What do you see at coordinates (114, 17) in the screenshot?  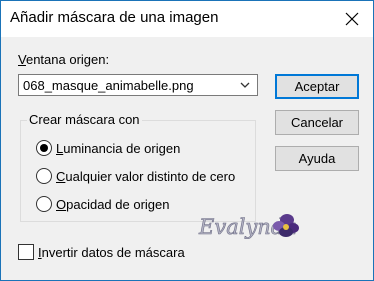 I see `dialog-title: Añadir máscara de una imagen` at bounding box center [114, 17].